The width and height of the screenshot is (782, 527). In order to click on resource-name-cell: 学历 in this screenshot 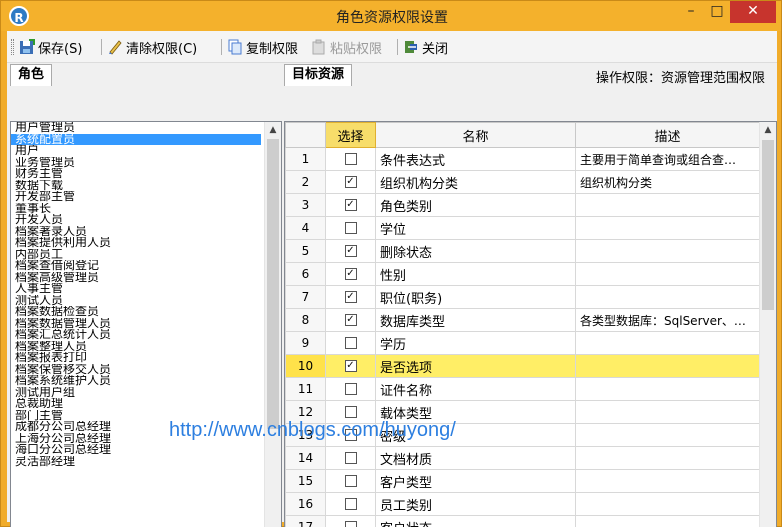, I will do `click(475, 343)`.